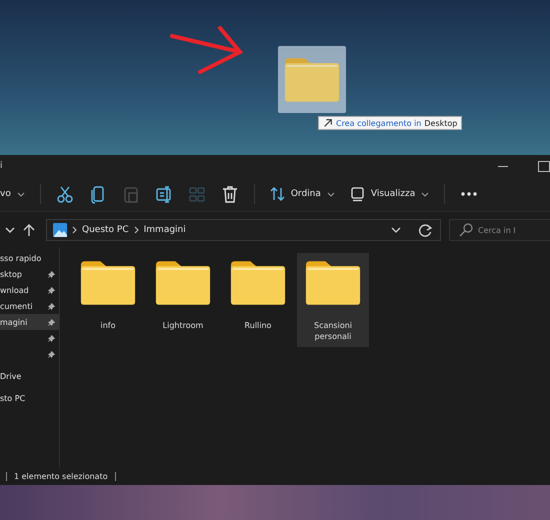  What do you see at coordinates (29, 376) in the screenshot?
I see `sidebar-item: Drive` at bounding box center [29, 376].